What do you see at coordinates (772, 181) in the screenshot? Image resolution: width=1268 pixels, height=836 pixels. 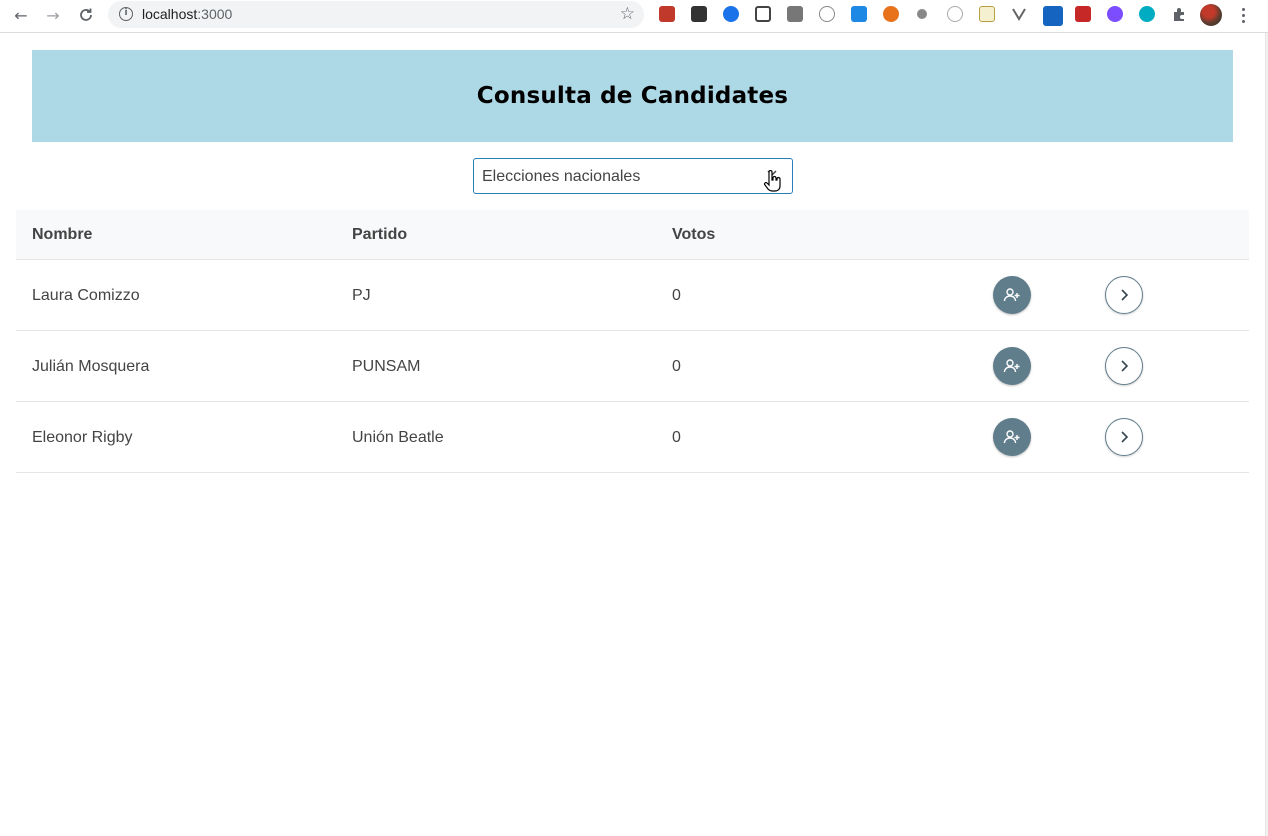 I see `hand-cursor-icon` at bounding box center [772, 181].